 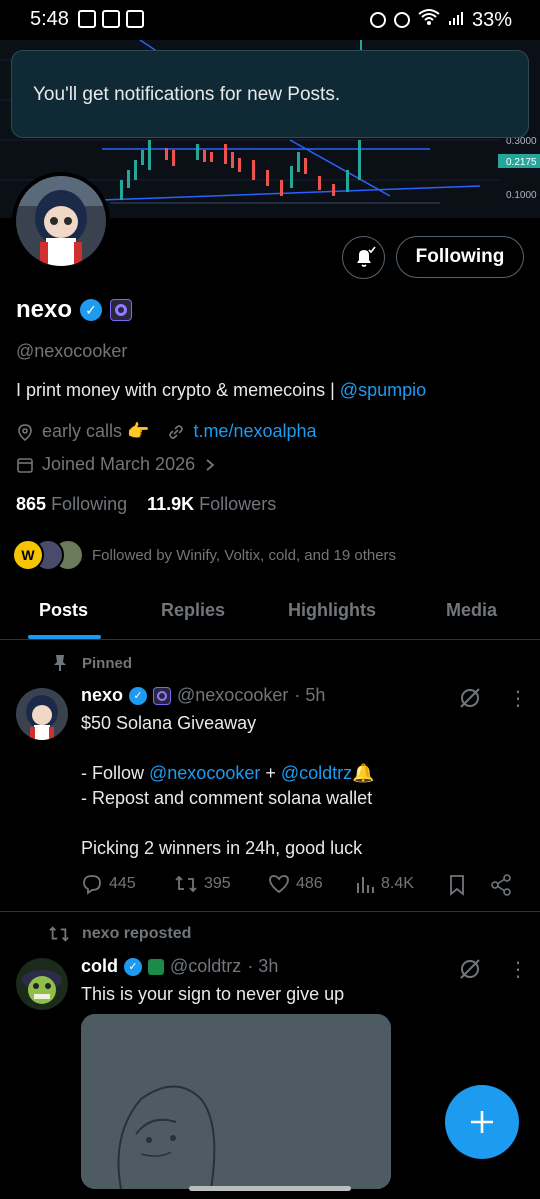 I want to click on heart-icon, so click(x=279, y=884).